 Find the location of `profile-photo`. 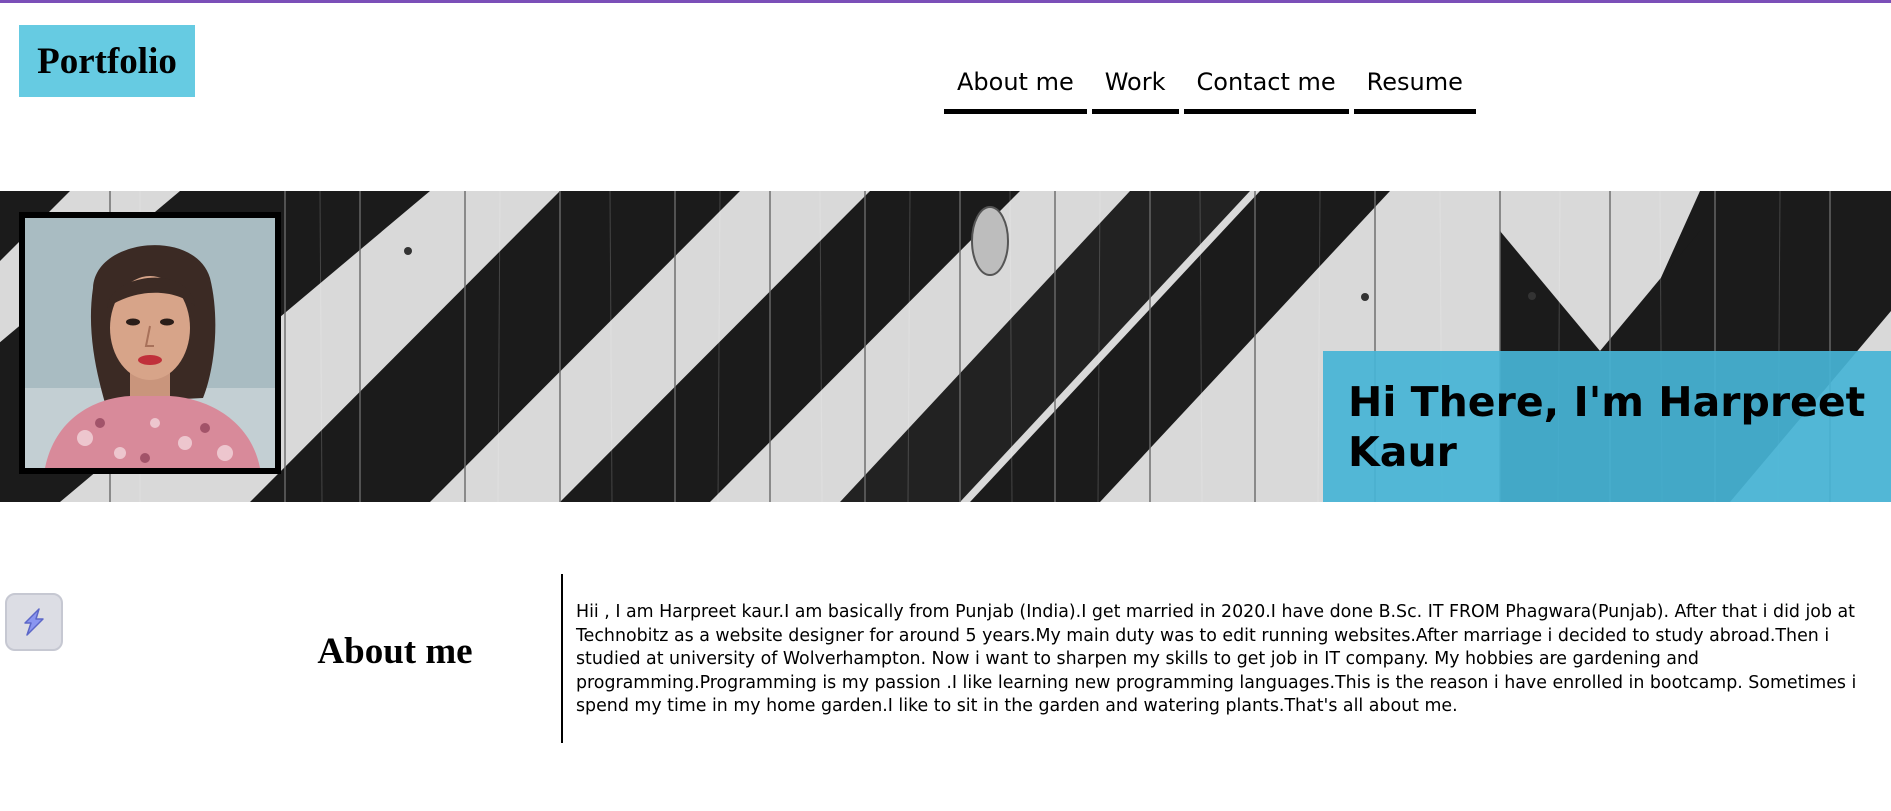

profile-photo is located at coordinates (150, 343).